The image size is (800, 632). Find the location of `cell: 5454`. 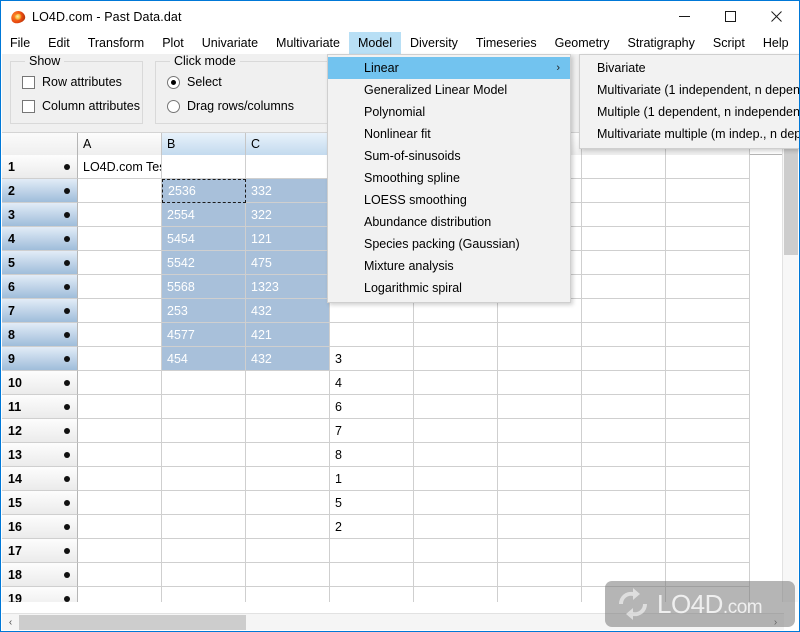

cell: 5454 is located at coordinates (204, 239).